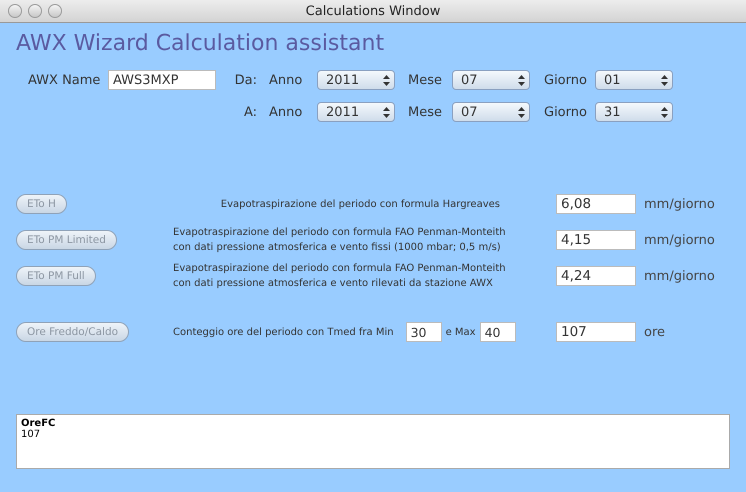  Describe the element at coordinates (360, 205) in the screenshot. I see `formula-description: Evapotraspirazione del periodo con formula Hargreaves` at that location.